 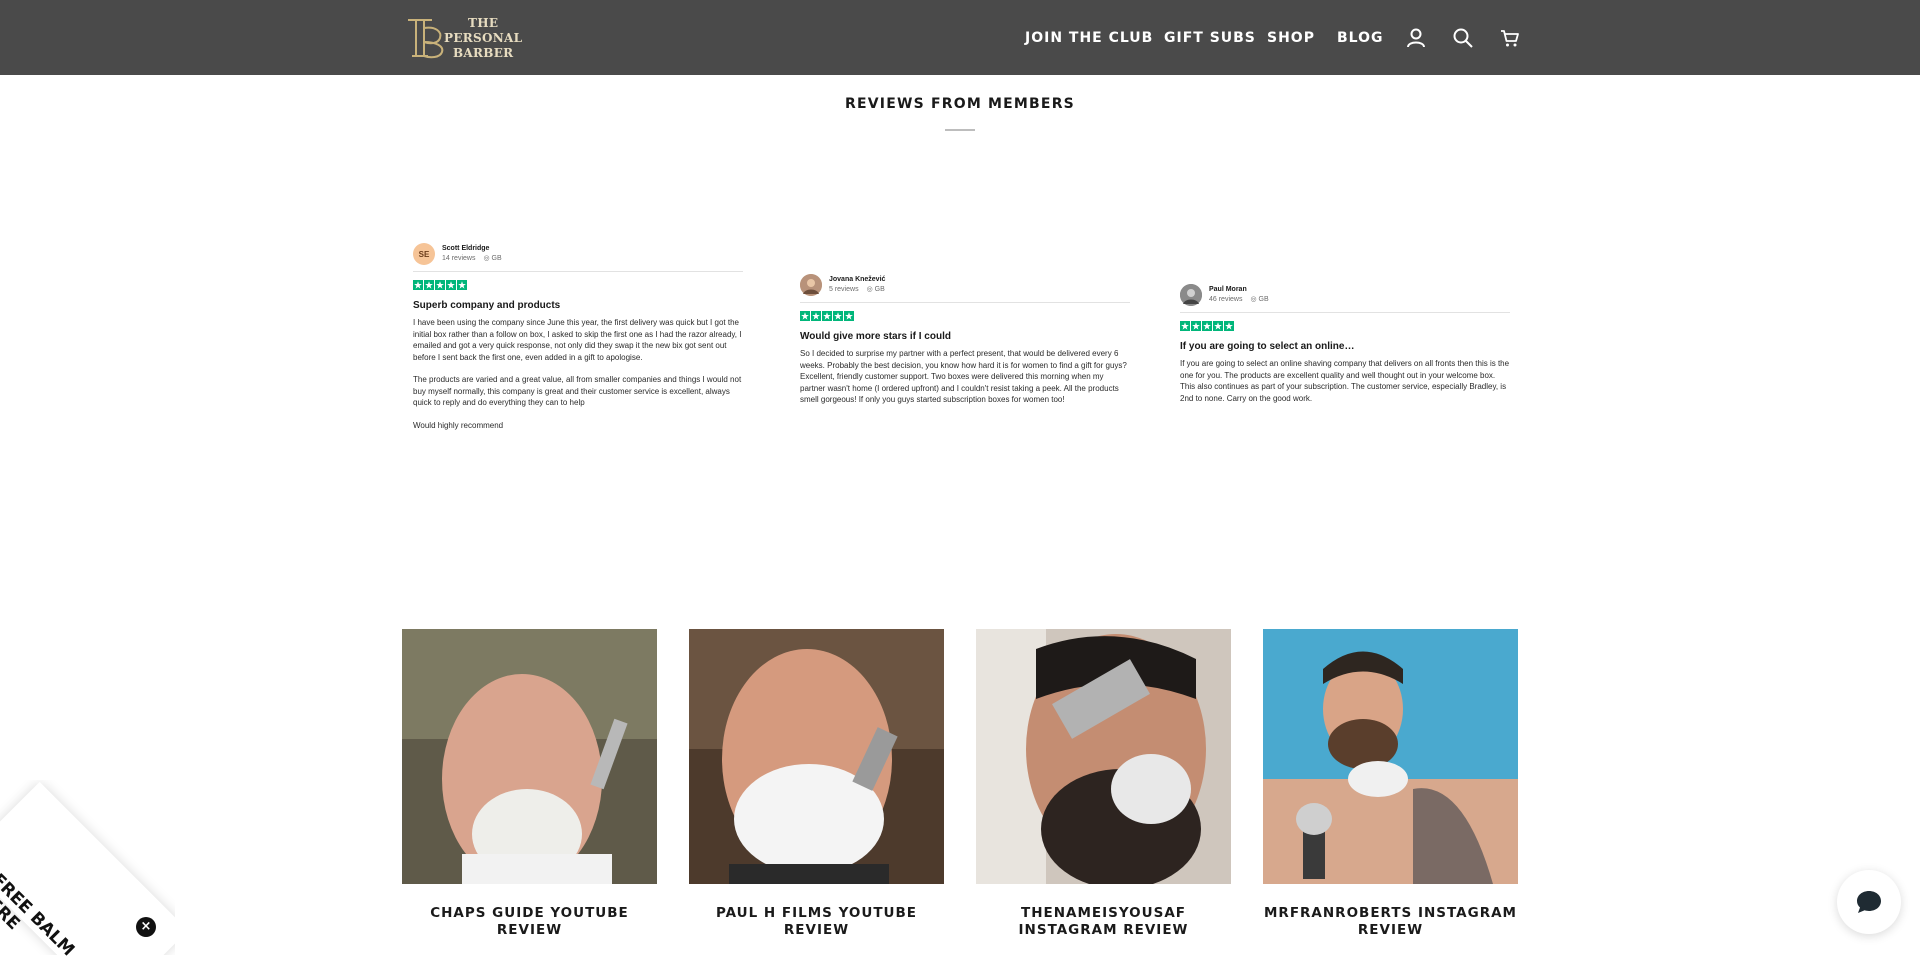 I want to click on nav-shop: SHOP, so click(x=1291, y=37).